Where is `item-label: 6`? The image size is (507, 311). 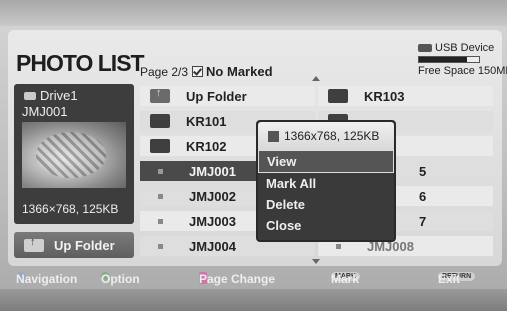
item-label: 6 is located at coordinates (423, 196).